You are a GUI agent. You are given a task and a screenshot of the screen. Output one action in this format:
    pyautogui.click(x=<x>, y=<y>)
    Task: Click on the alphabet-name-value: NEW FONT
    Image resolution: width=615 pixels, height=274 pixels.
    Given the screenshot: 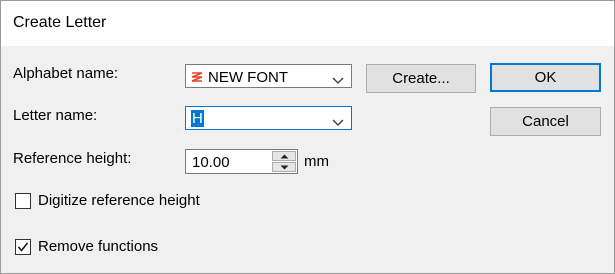 What is the action you would take?
    pyautogui.click(x=248, y=77)
    